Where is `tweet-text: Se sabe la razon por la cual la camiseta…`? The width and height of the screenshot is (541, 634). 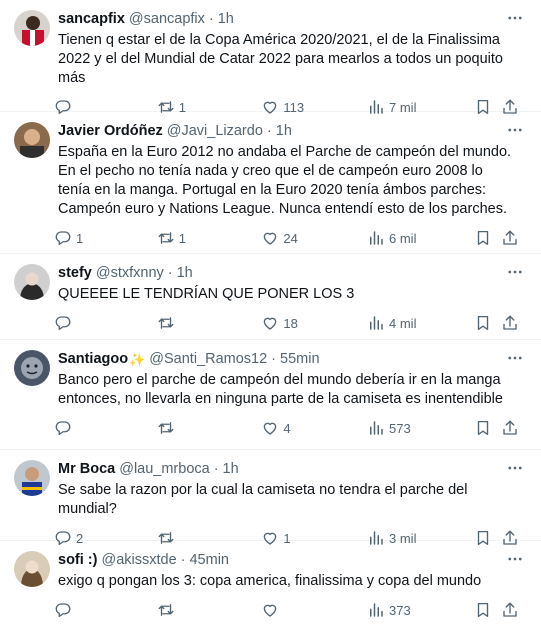
tweet-text: Se sabe la razon por la cual la camiseta… is located at coordinates (263, 499).